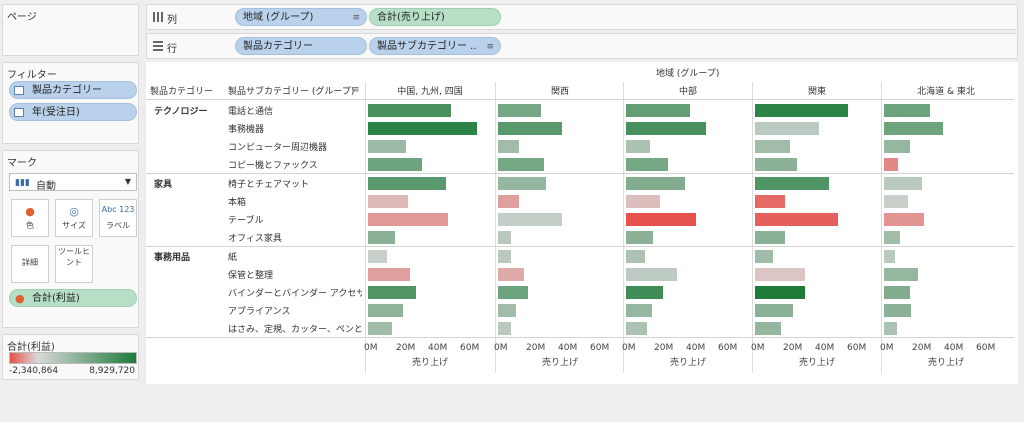 Image resolution: width=1024 pixels, height=422 pixels. Describe the element at coordinates (73, 90) in the screenshot. I see `filter-pill-category: 製品カテゴリー` at that location.